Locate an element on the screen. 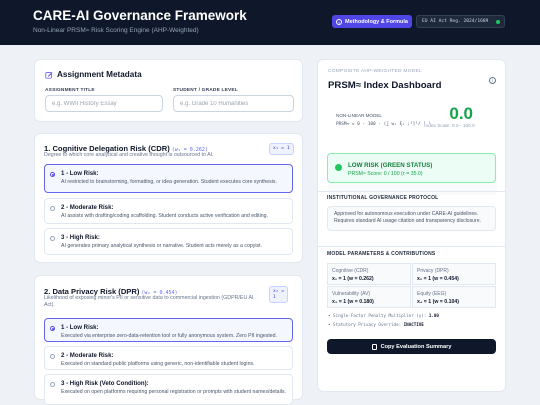 This screenshot has width=540, height=405. param-equity: Equity (EEG) x₄ = 1 (w = 0.104) is located at coordinates (454, 297).